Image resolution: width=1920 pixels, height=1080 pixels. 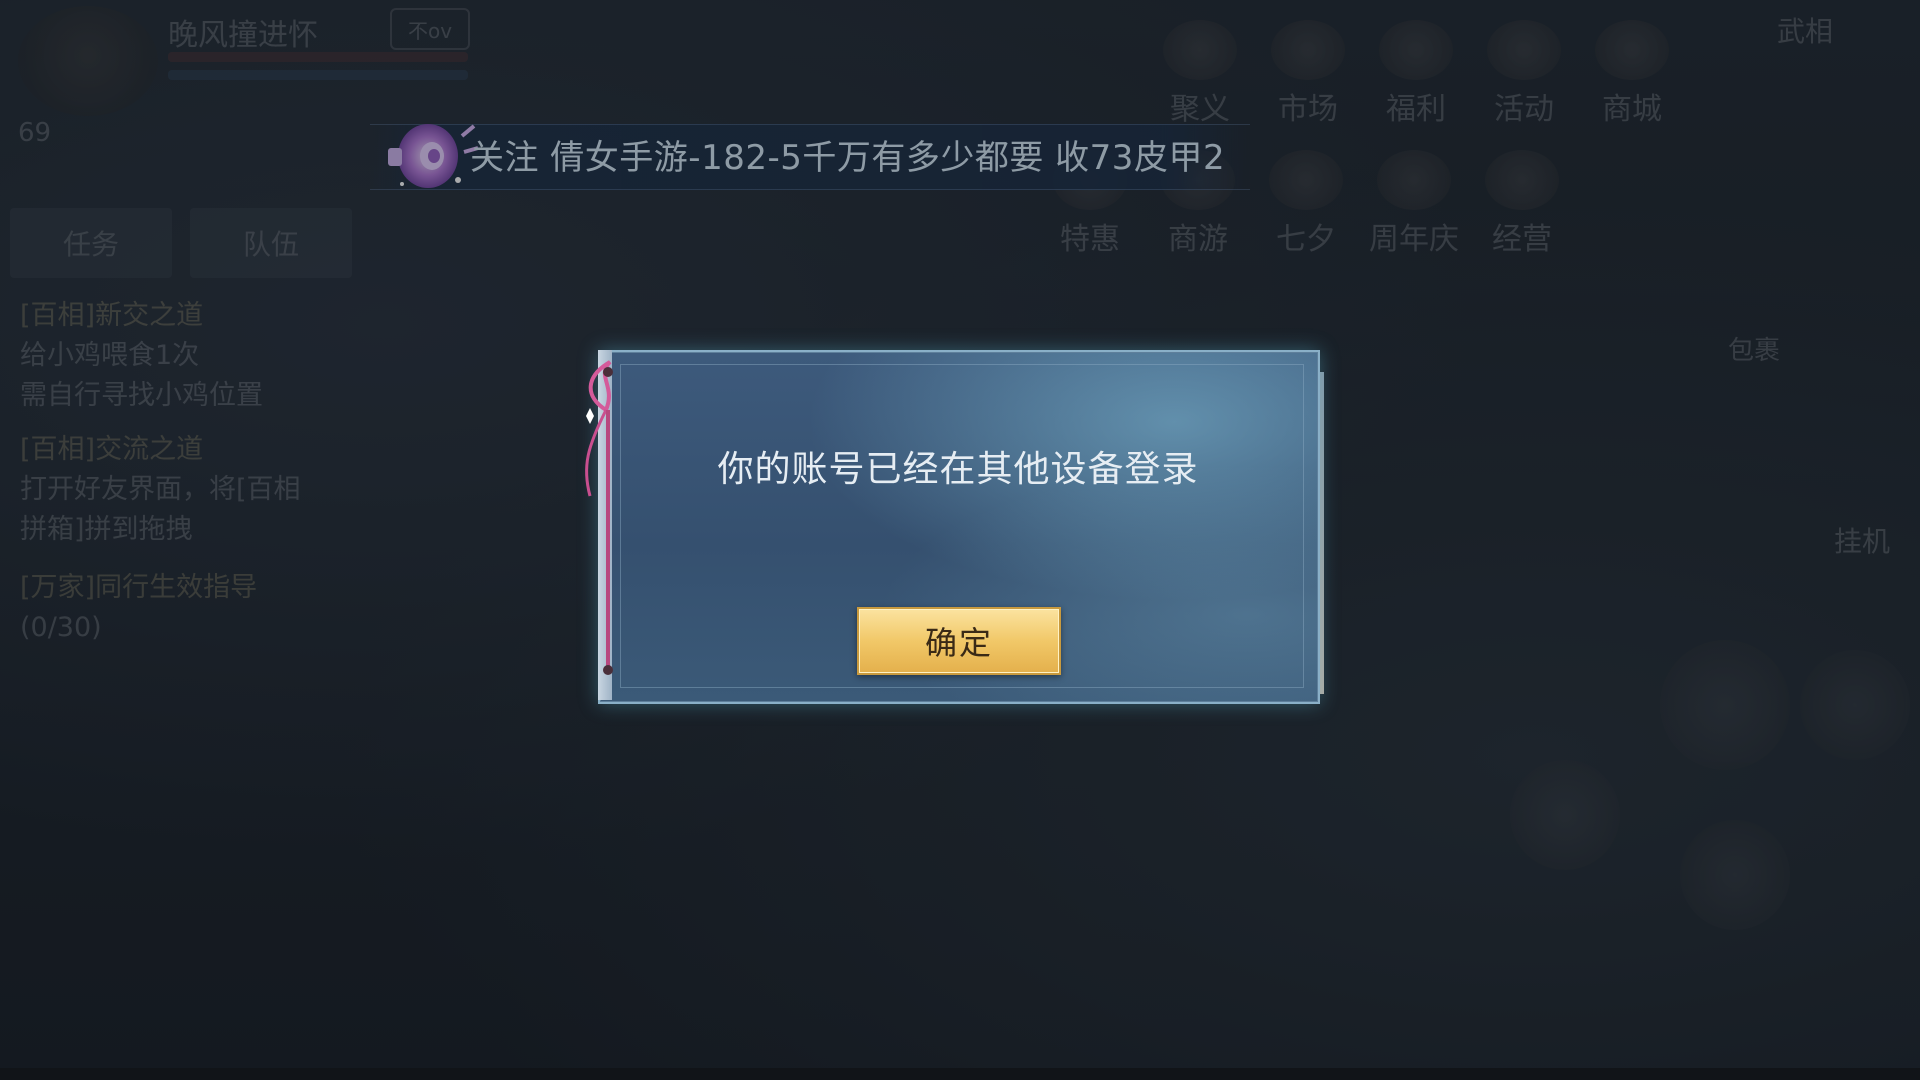 What do you see at coordinates (958, 469) in the screenshot?
I see `dialog-message: 你的账号已经在其他设备登录` at bounding box center [958, 469].